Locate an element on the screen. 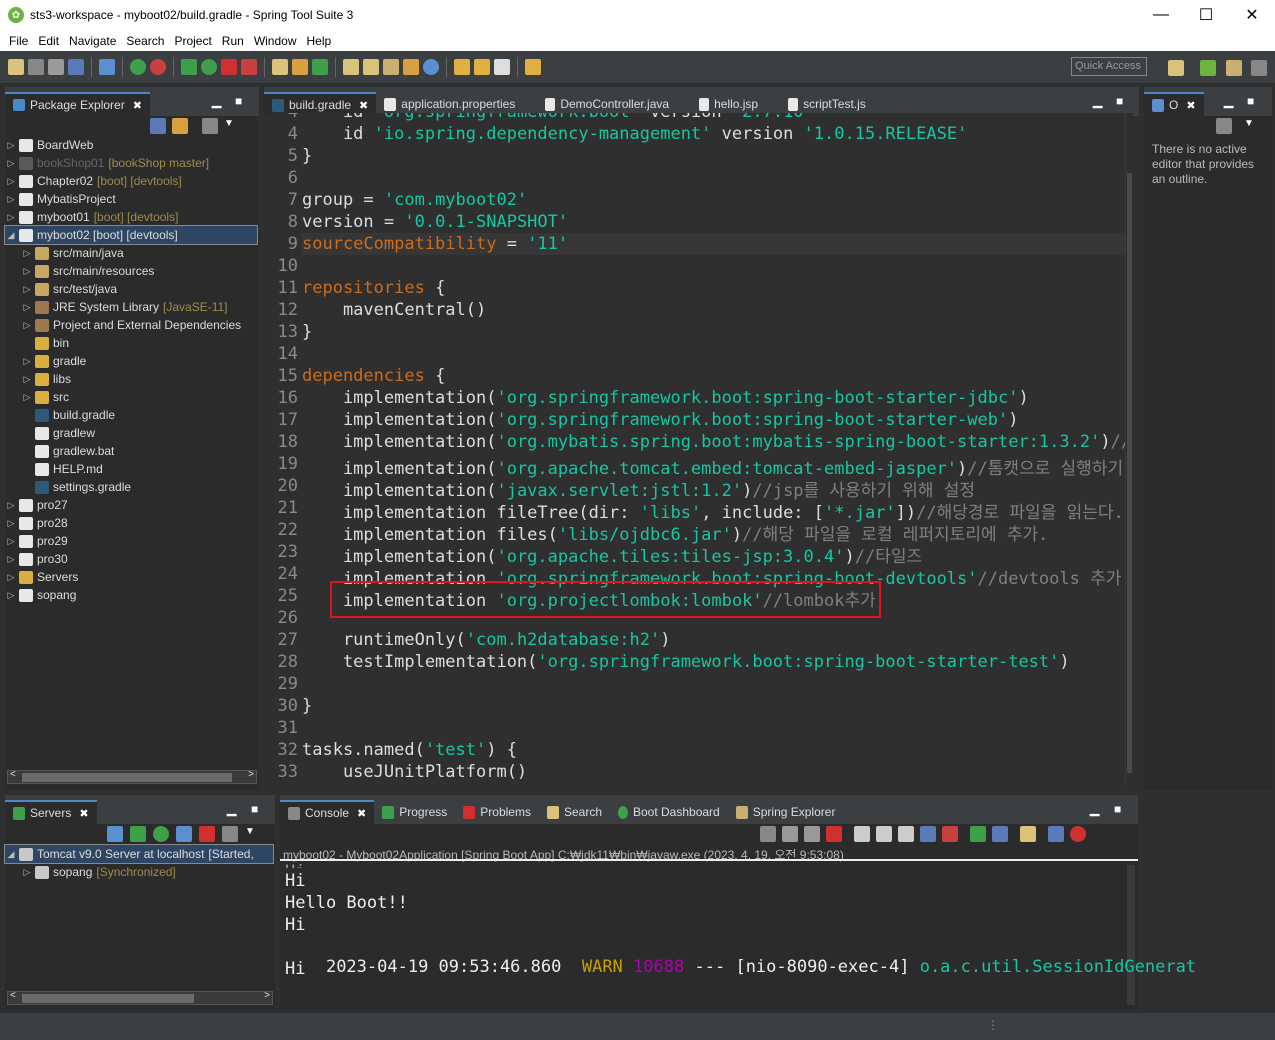  menu-search: Search is located at coordinates (145, 41).